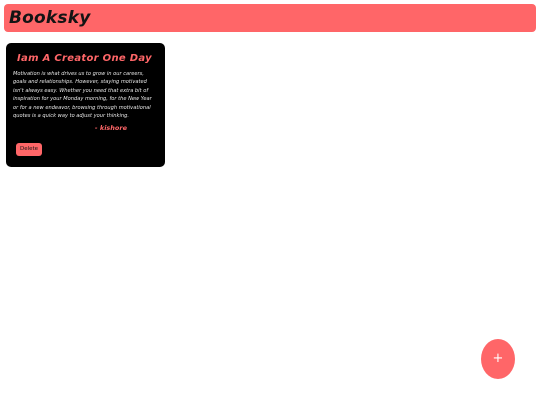  Describe the element at coordinates (29, 149) in the screenshot. I see `delete-button: Delete` at that location.